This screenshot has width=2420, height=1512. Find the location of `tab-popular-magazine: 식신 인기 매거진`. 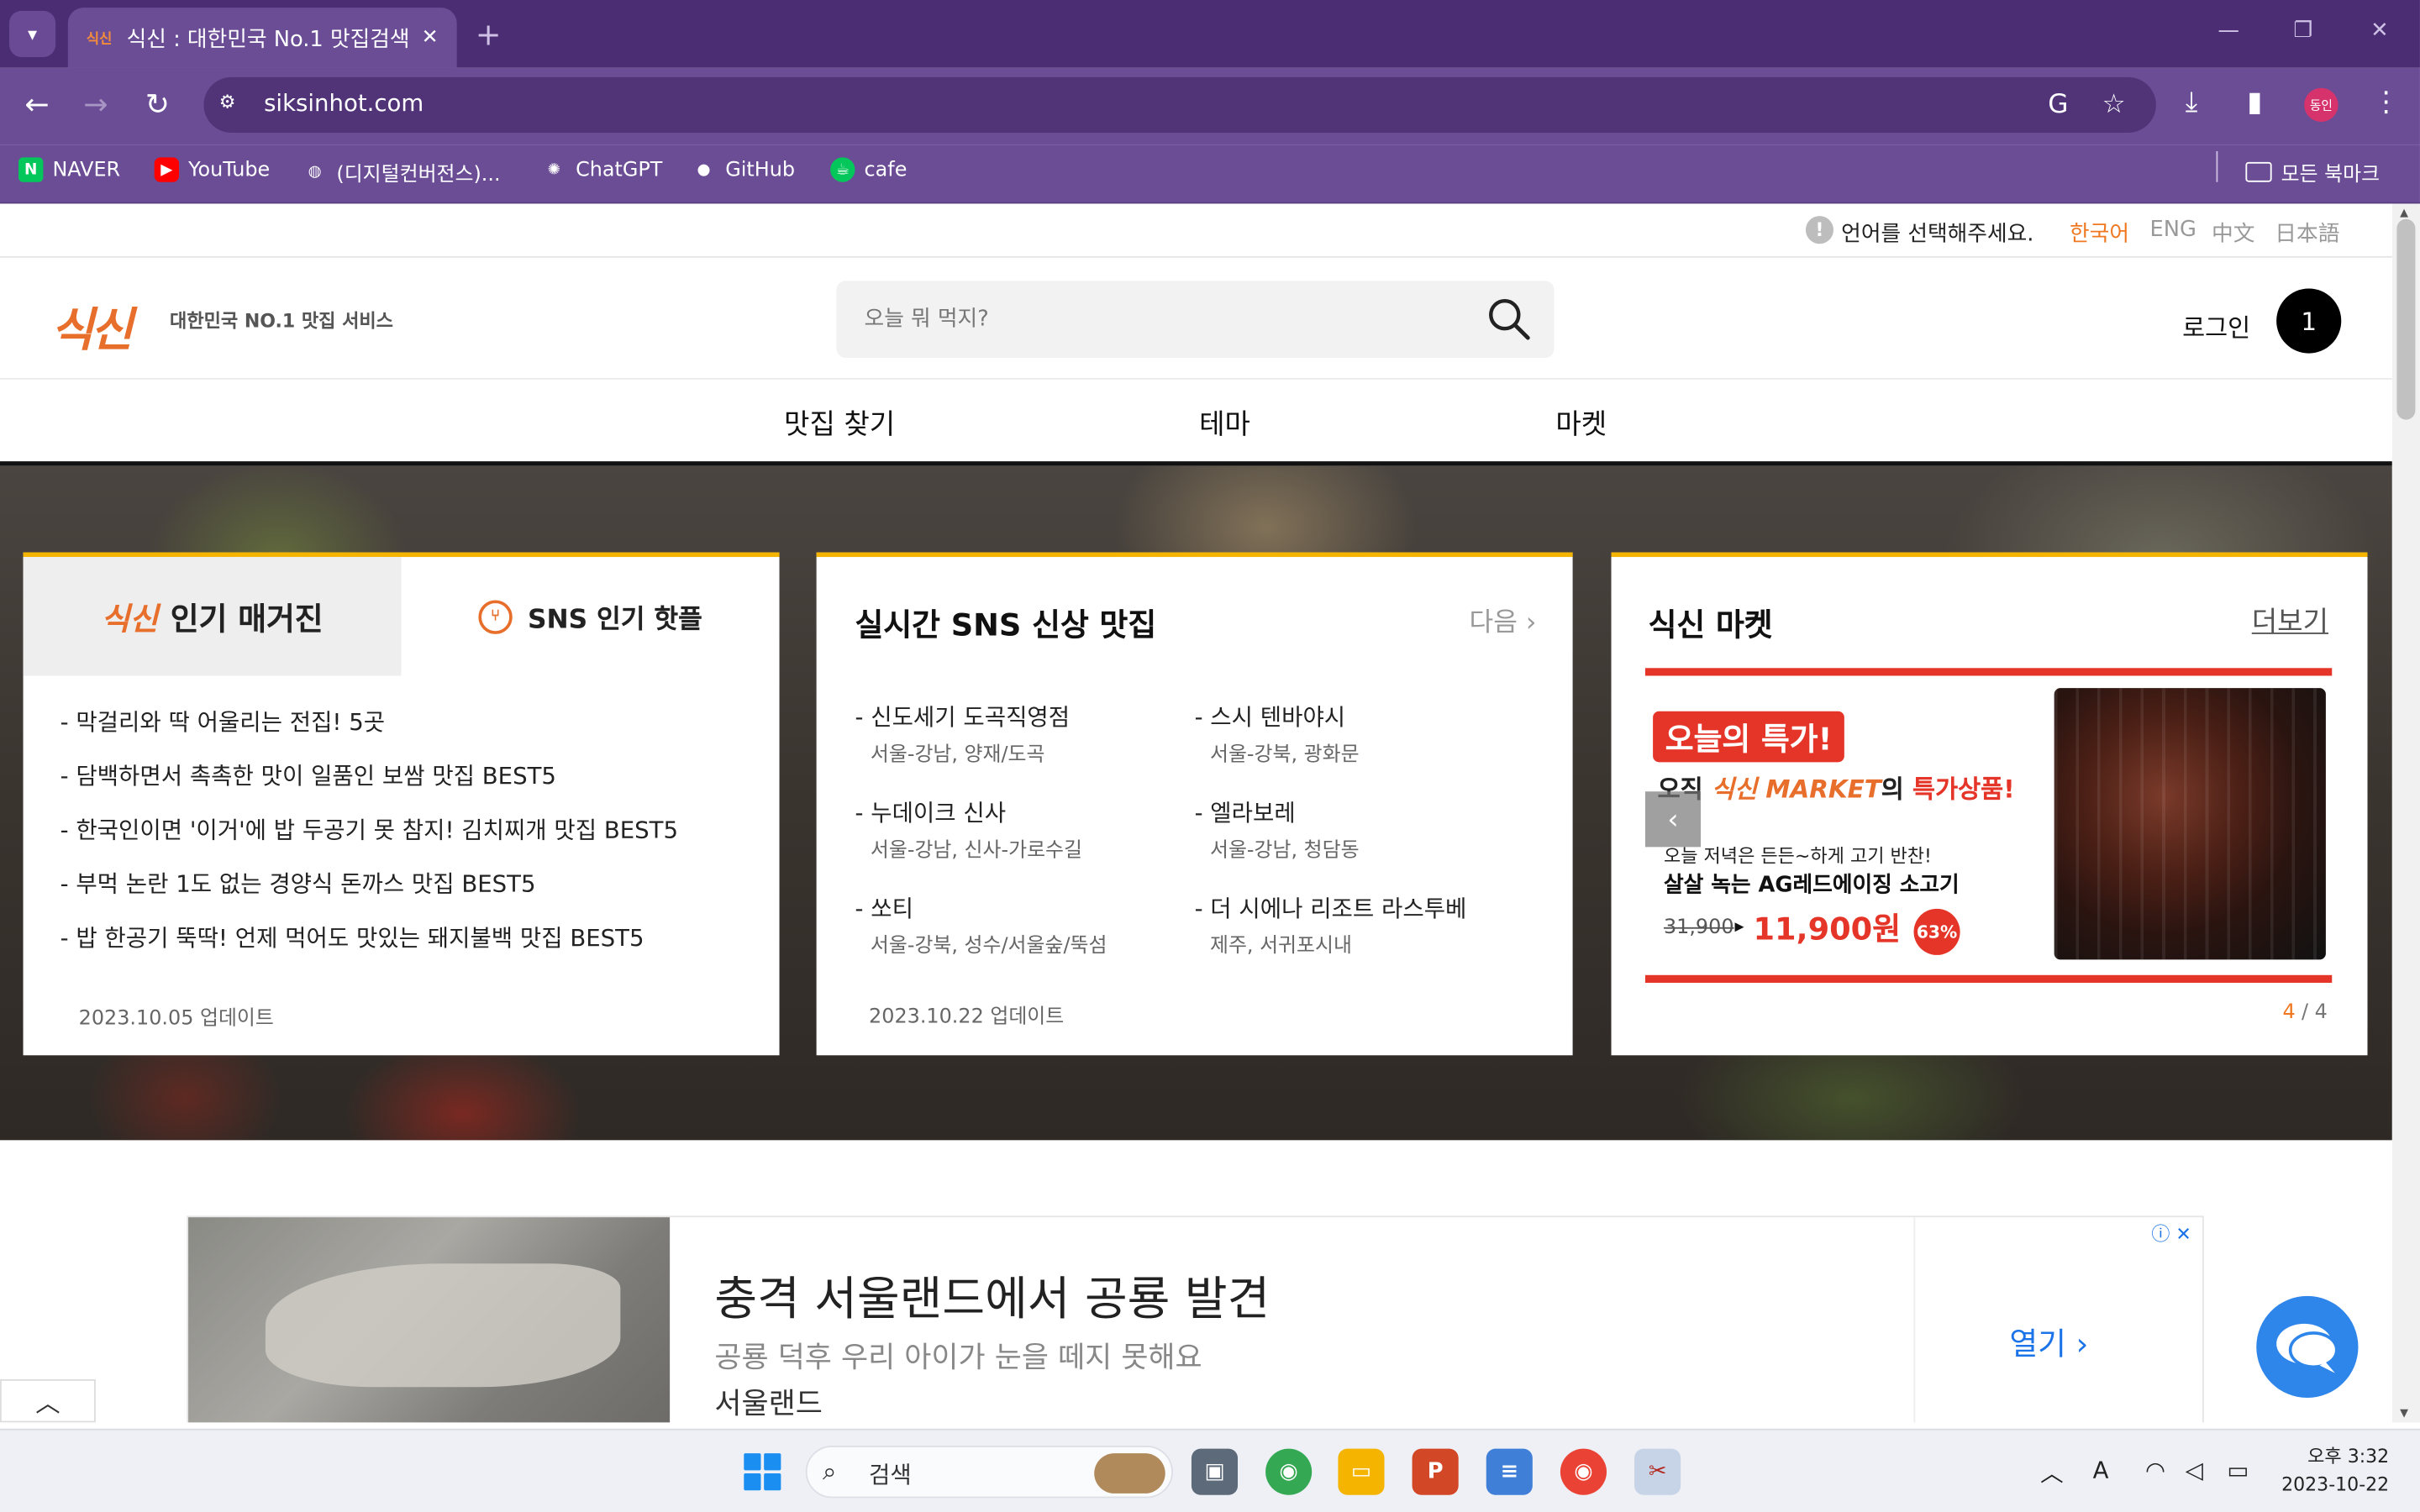

tab-popular-magazine: 식신 인기 매거진 is located at coordinates (212, 616).